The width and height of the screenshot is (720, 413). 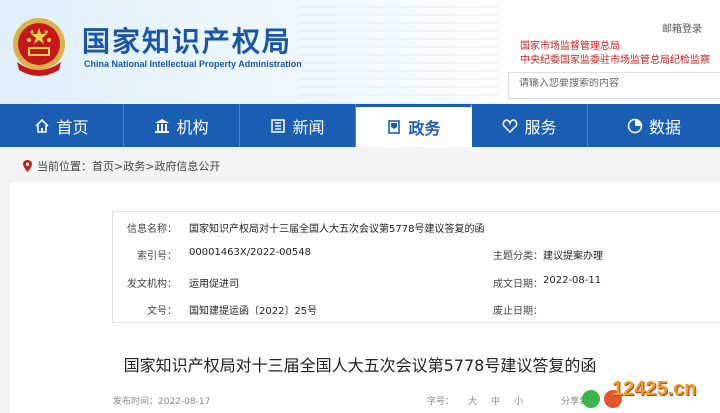 What do you see at coordinates (250, 252) in the screenshot?
I see `info-index-value: 00001463X/2022-00548` at bounding box center [250, 252].